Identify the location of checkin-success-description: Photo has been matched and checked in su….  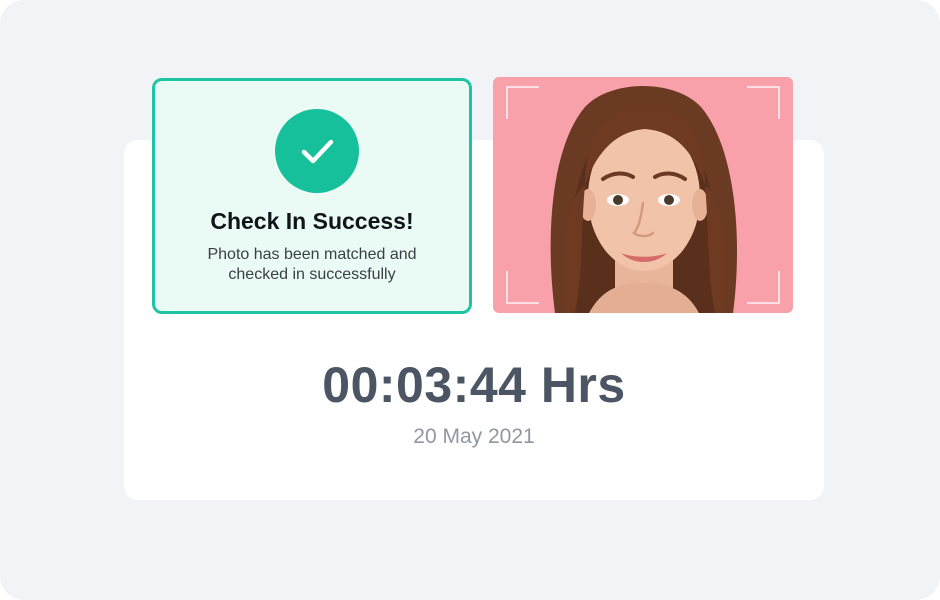
(312, 264).